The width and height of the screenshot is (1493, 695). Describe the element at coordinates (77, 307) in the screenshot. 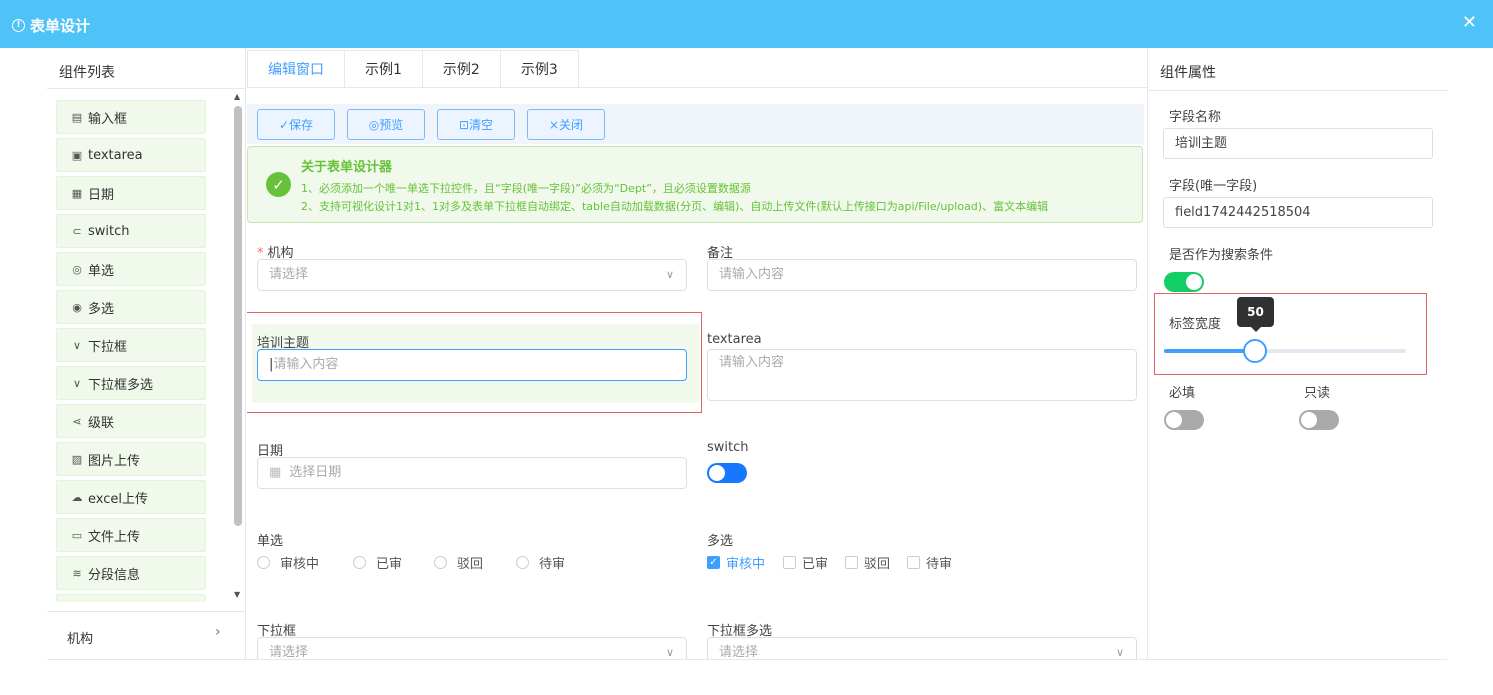

I see `checkbox-icon: ◉` at that location.